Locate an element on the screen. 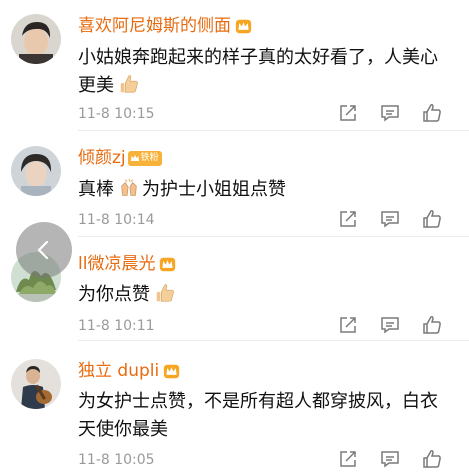 Image resolution: width=469 pixels, height=472 pixels. comment-meta: 11-8 10:14 is located at coordinates (273, 219).